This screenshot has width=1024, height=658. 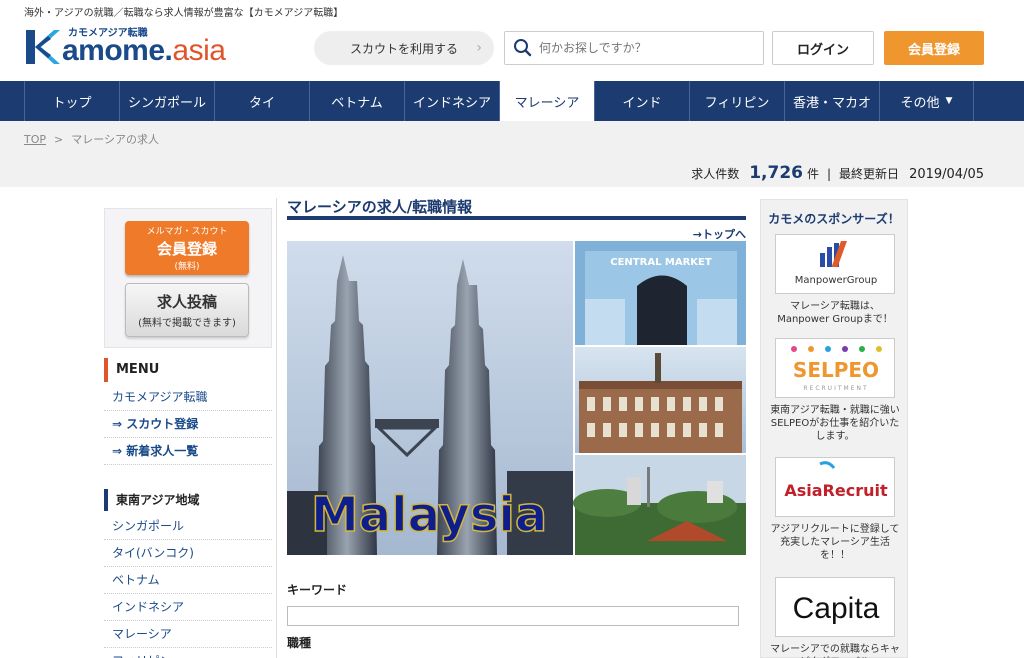 What do you see at coordinates (661, 262) in the screenshot?
I see `market-sign-text: CENTRAL MARKET` at bounding box center [661, 262].